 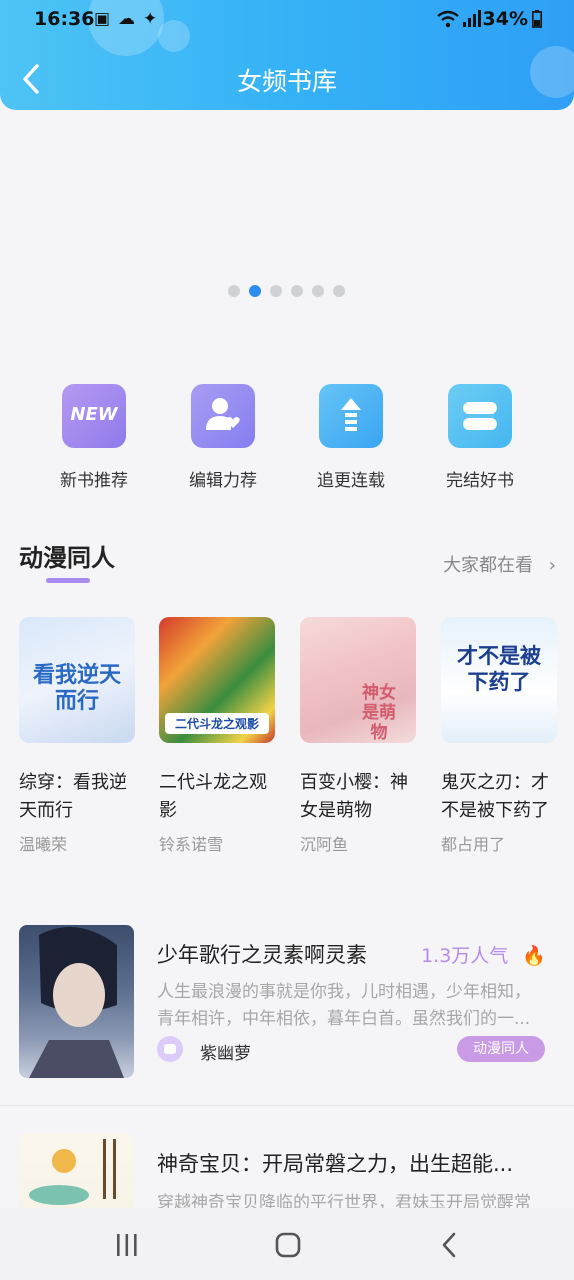 I want to click on book-cover: 才不是被下药了, so click(x=499, y=680).